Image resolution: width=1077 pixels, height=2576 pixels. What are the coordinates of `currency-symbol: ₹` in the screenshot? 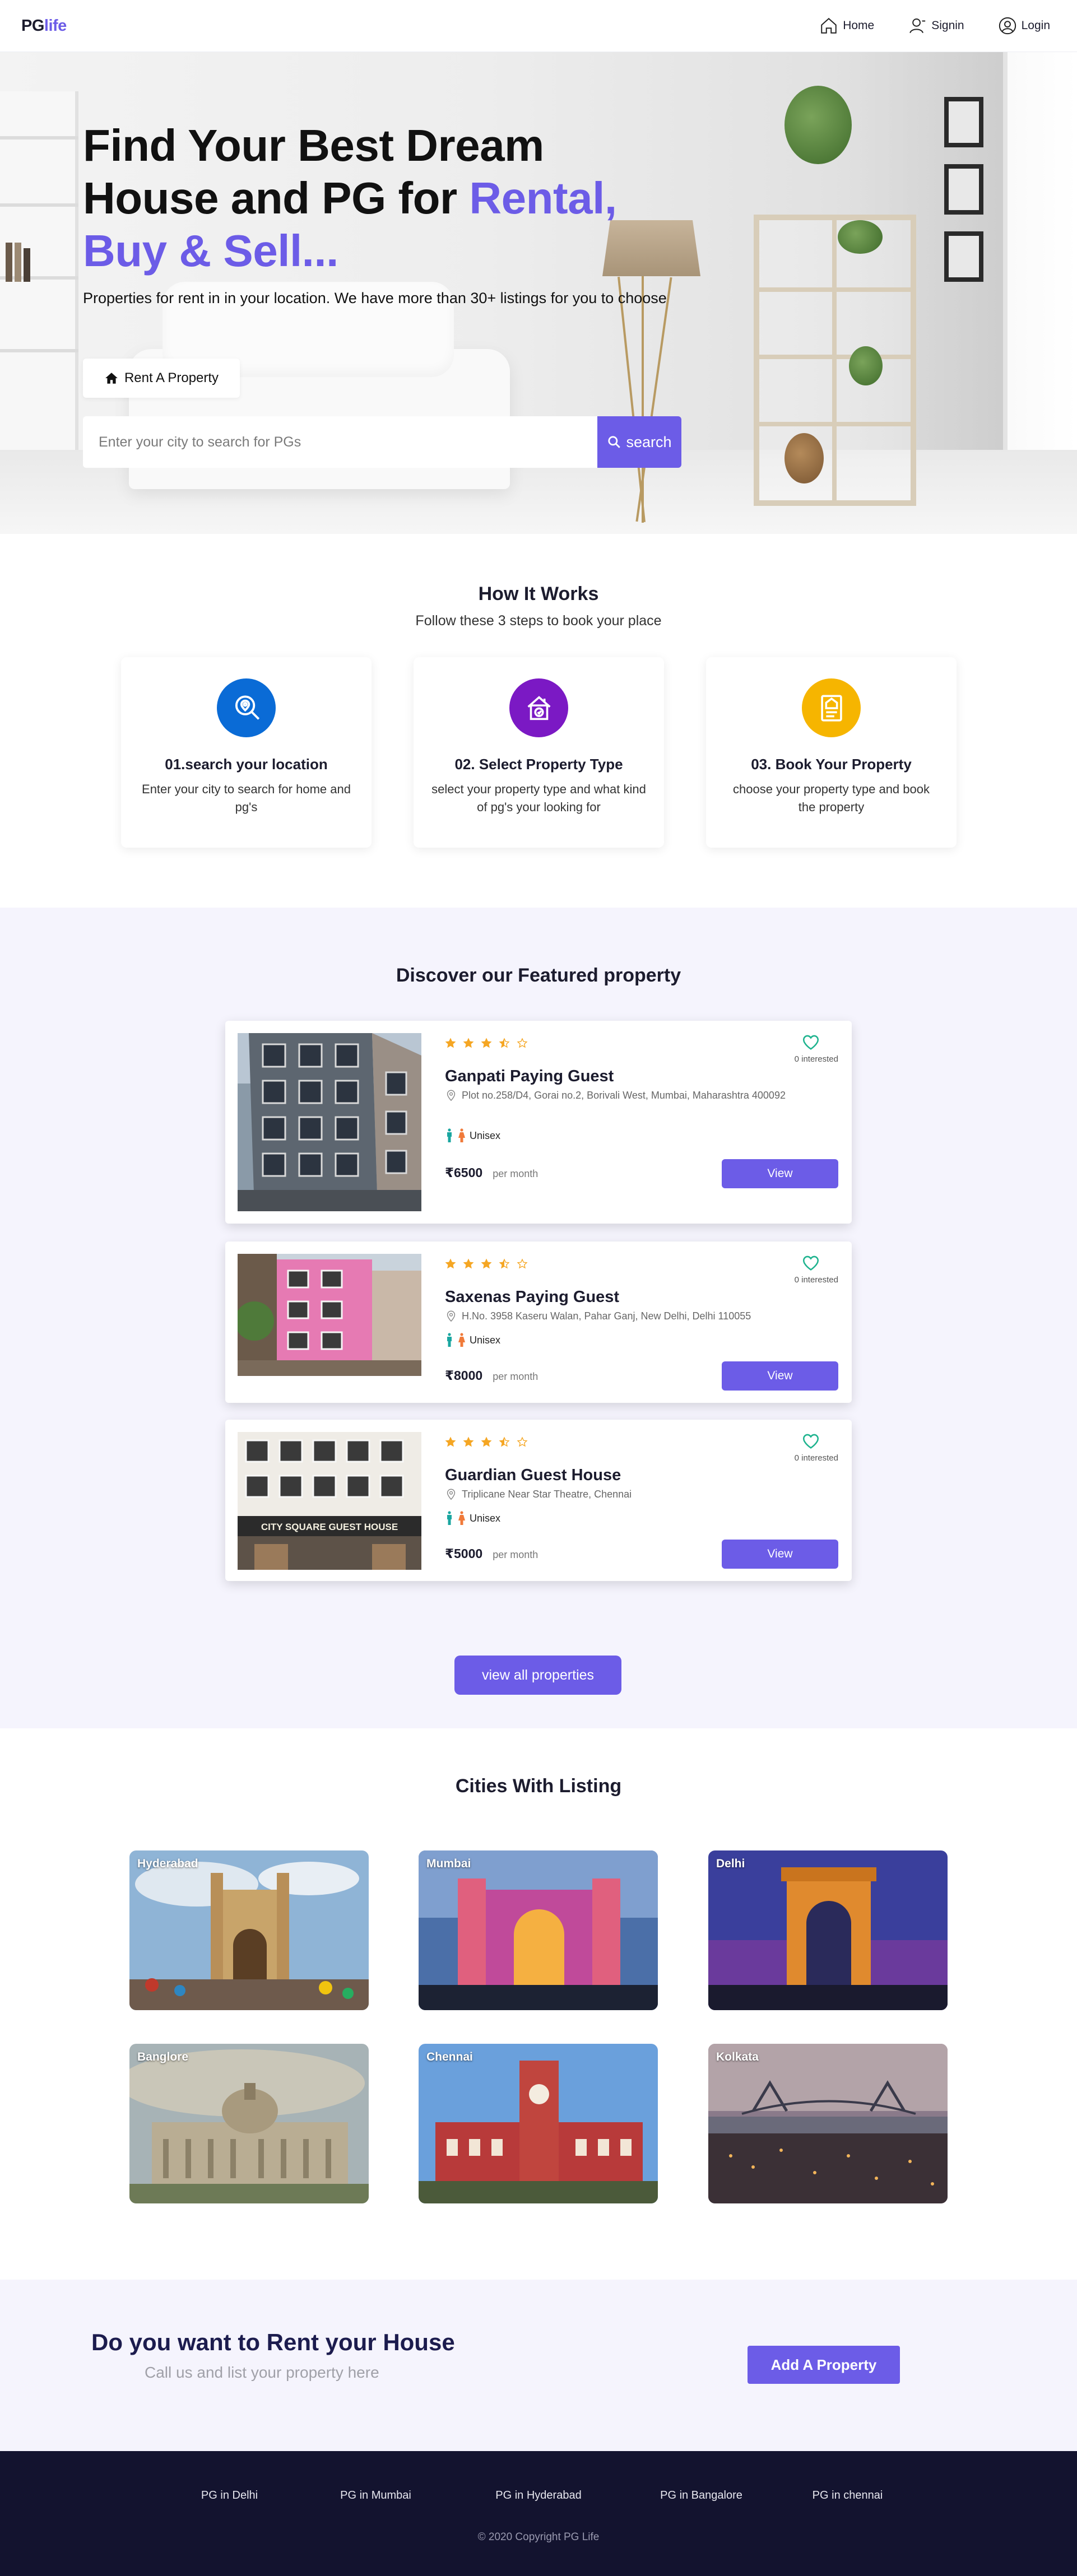 It's located at (449, 1172).